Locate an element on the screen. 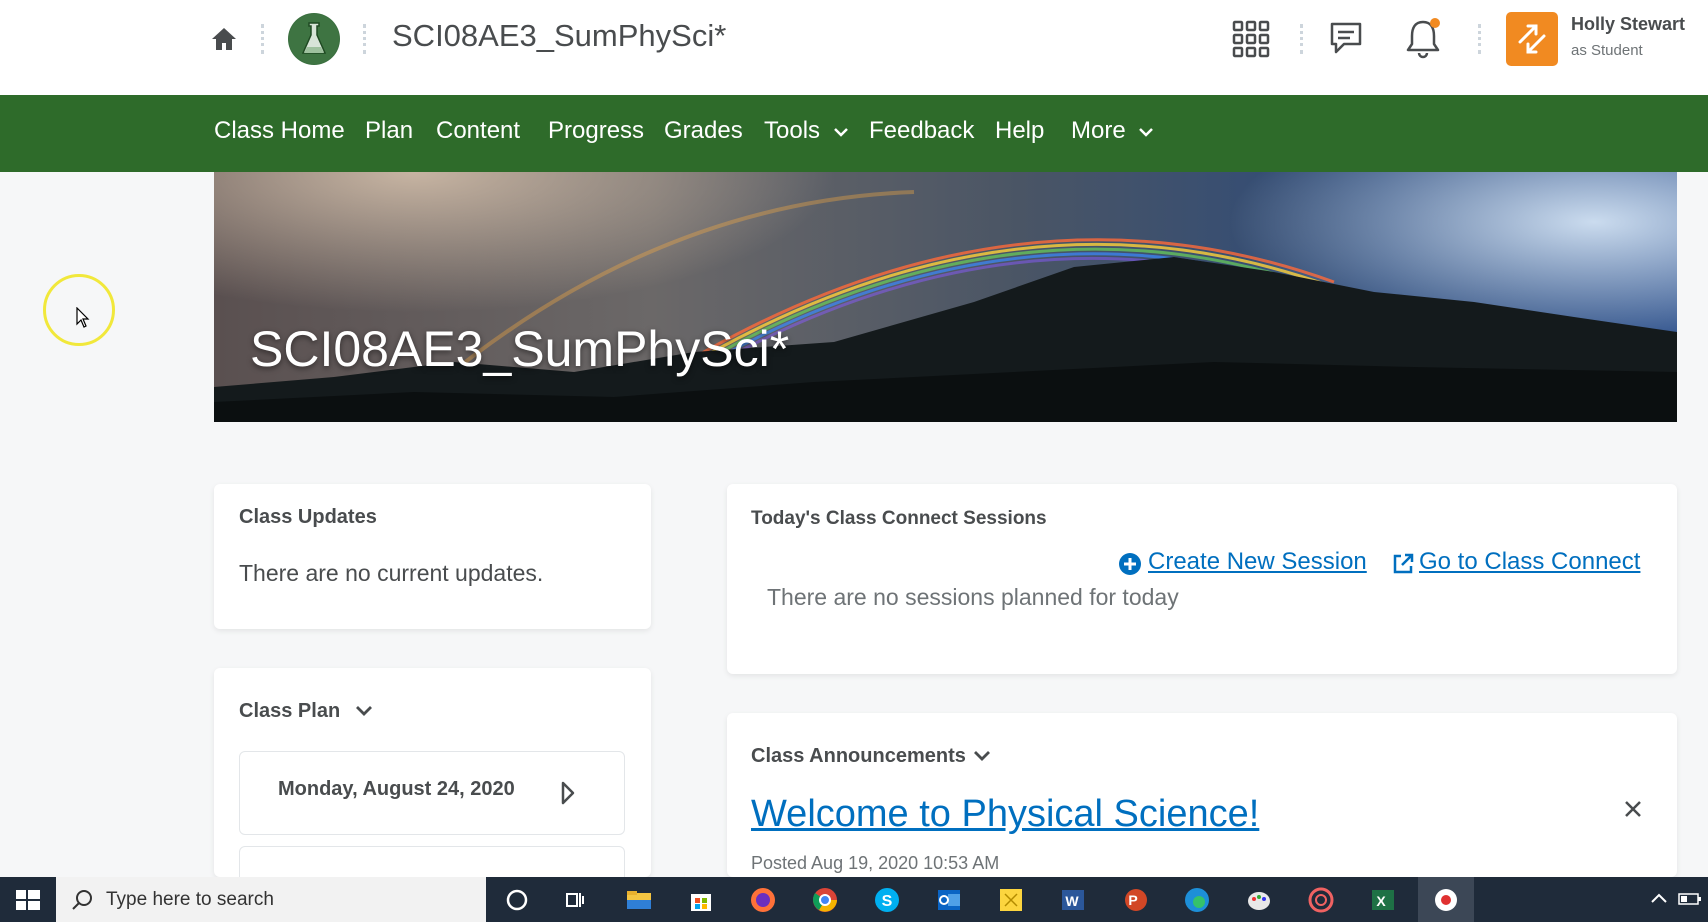 The height and width of the screenshot is (922, 1708). user-avatar is located at coordinates (1532, 39).